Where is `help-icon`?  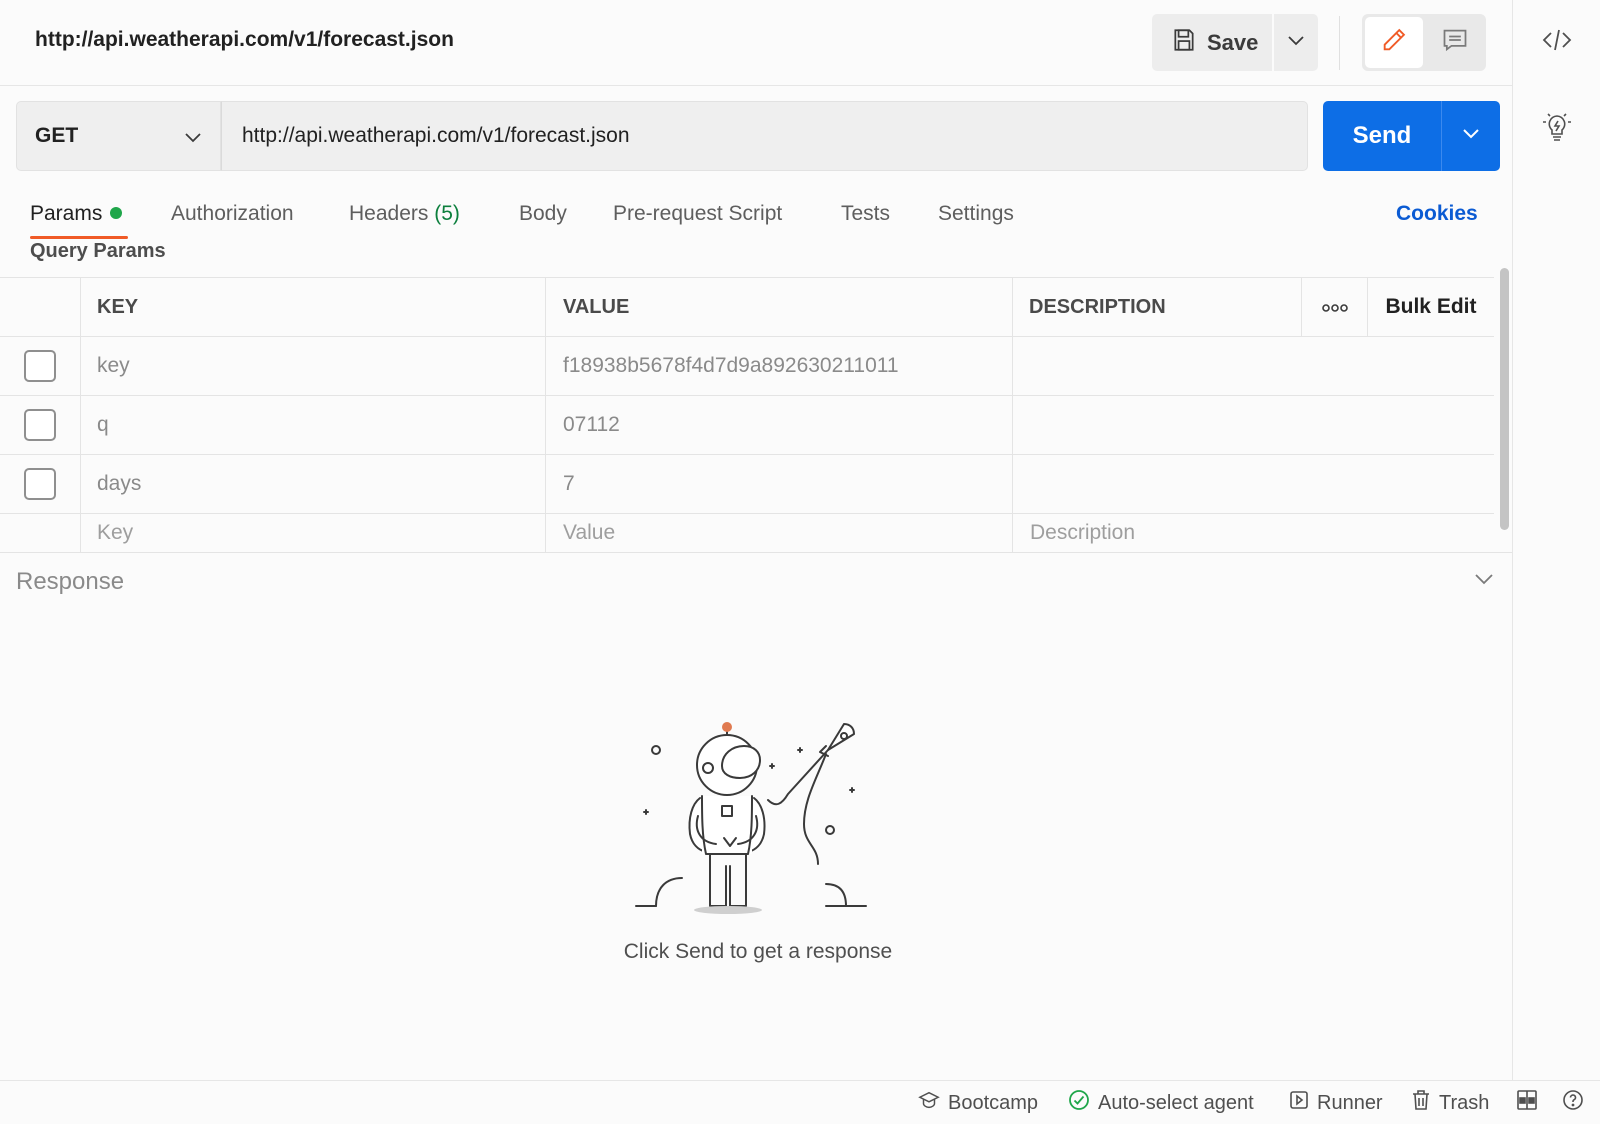 help-icon is located at coordinates (1573, 1103).